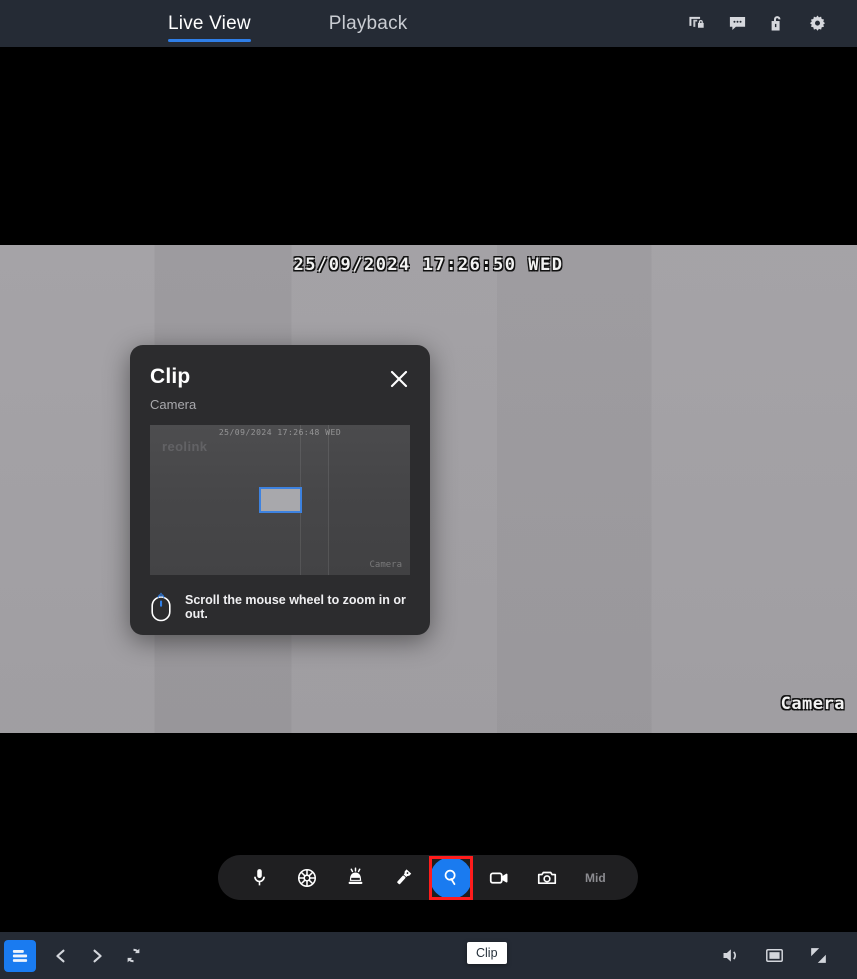  Describe the element at coordinates (61, 956) in the screenshot. I see `previous-icon` at that location.